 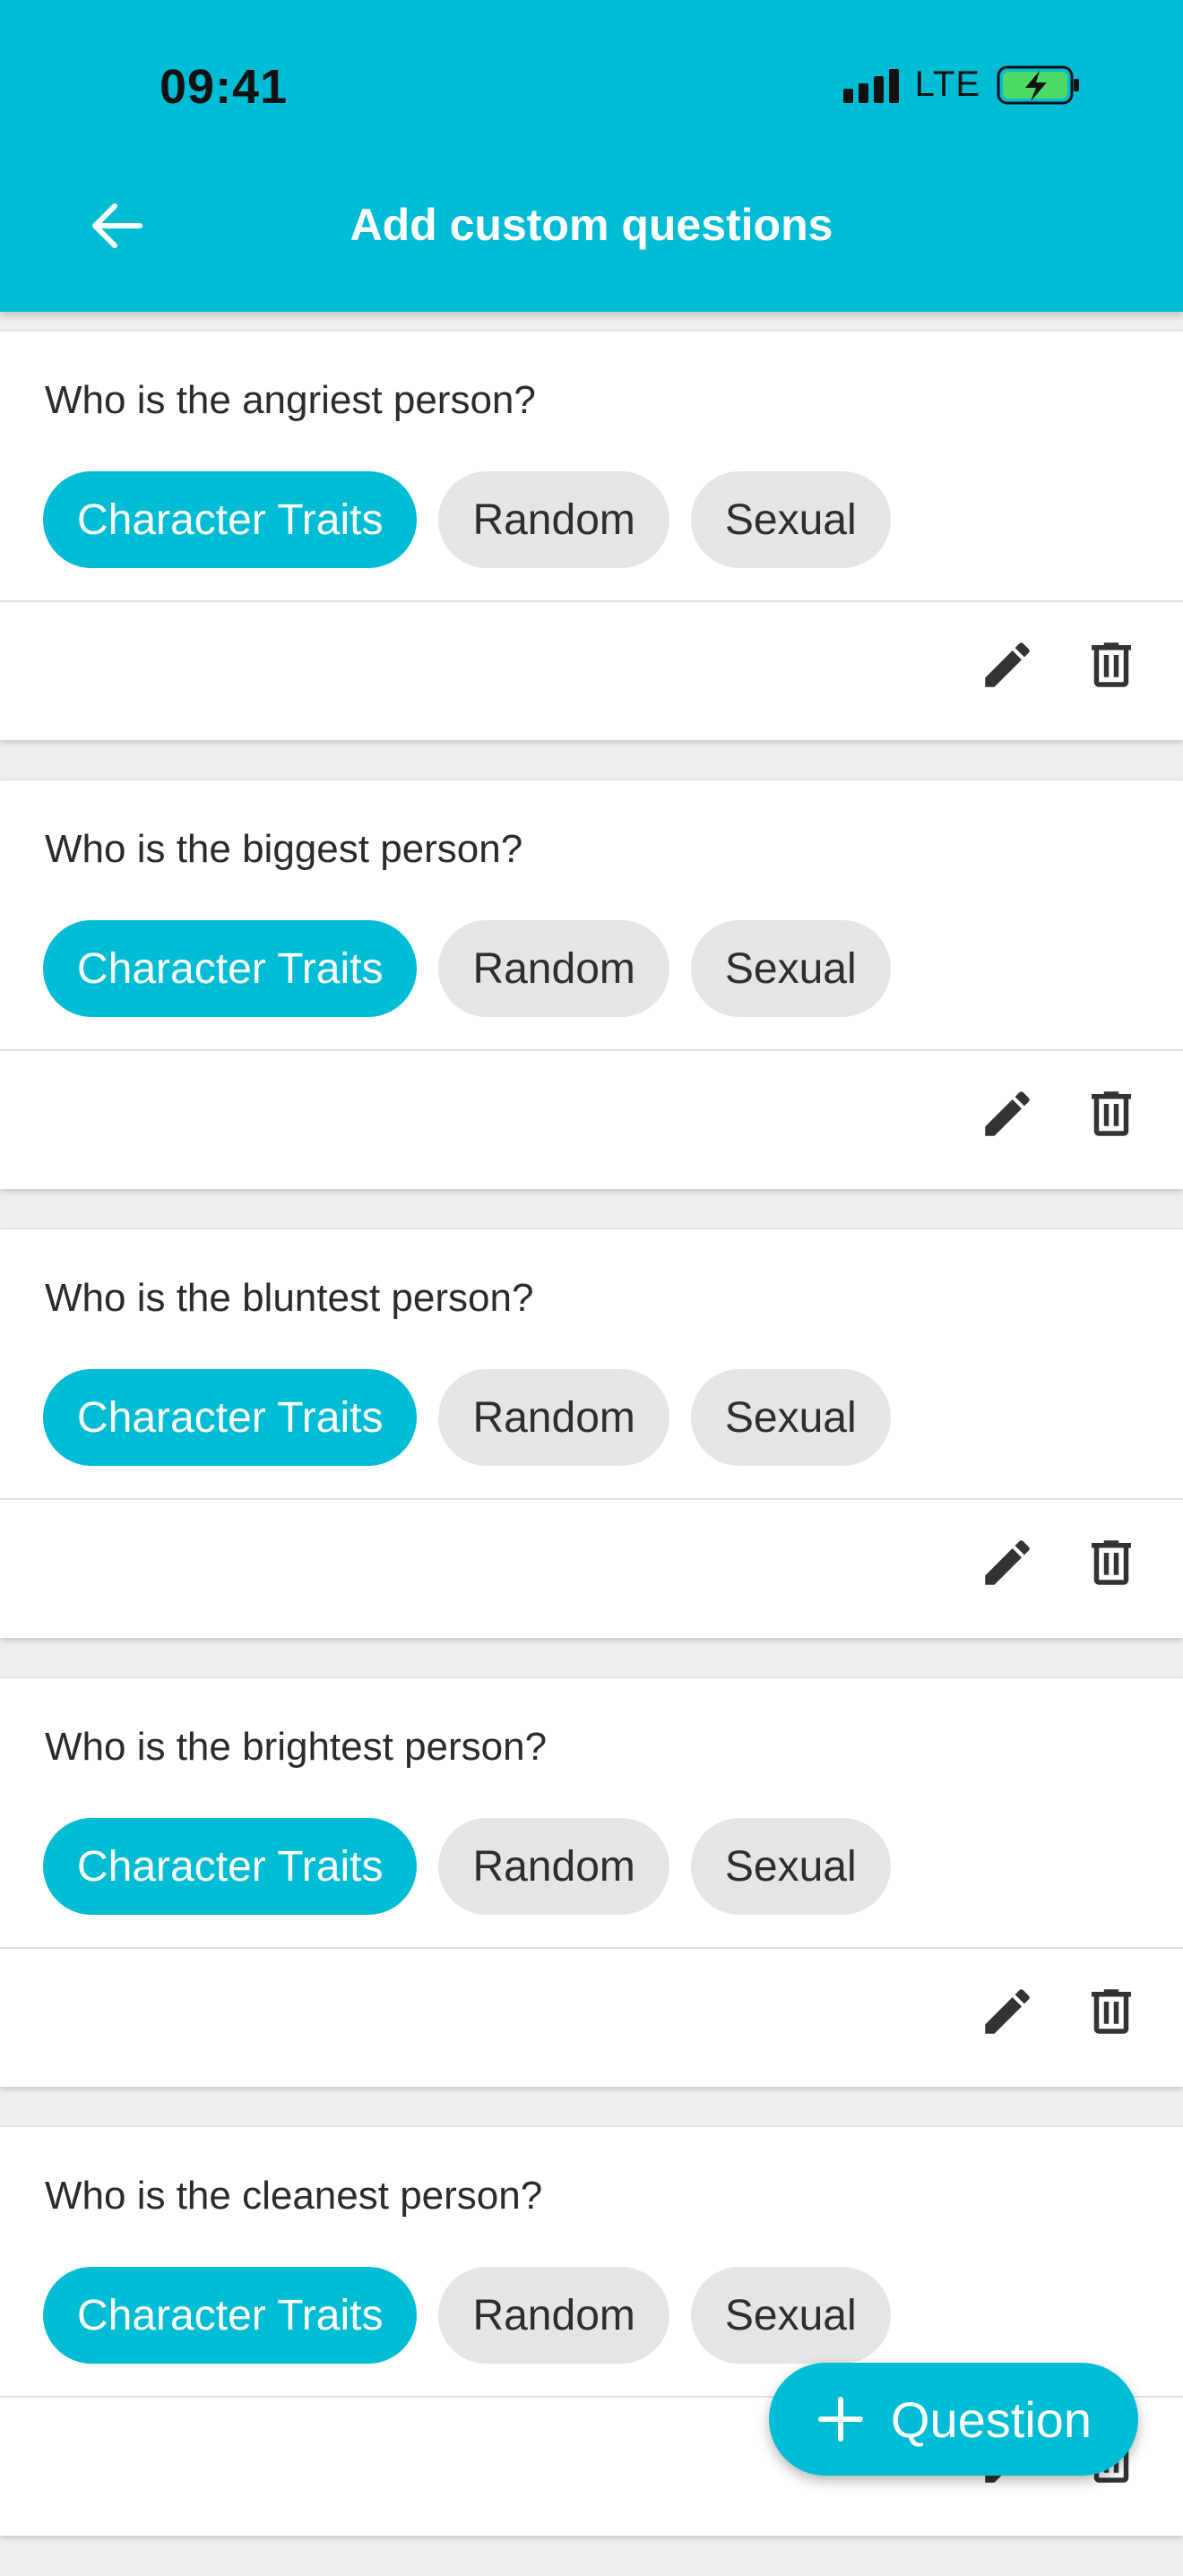 I want to click on page-title: Add custom questions, so click(x=591, y=225).